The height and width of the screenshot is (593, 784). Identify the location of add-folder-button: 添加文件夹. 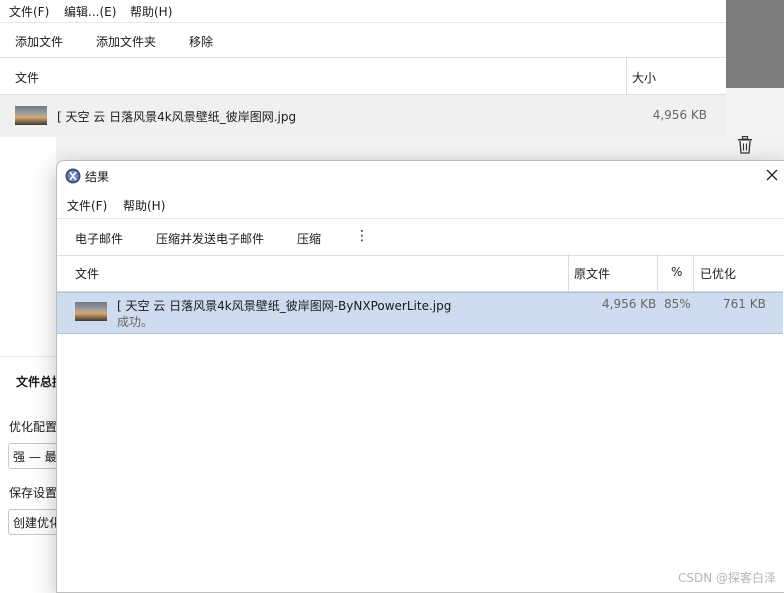
(126, 41).